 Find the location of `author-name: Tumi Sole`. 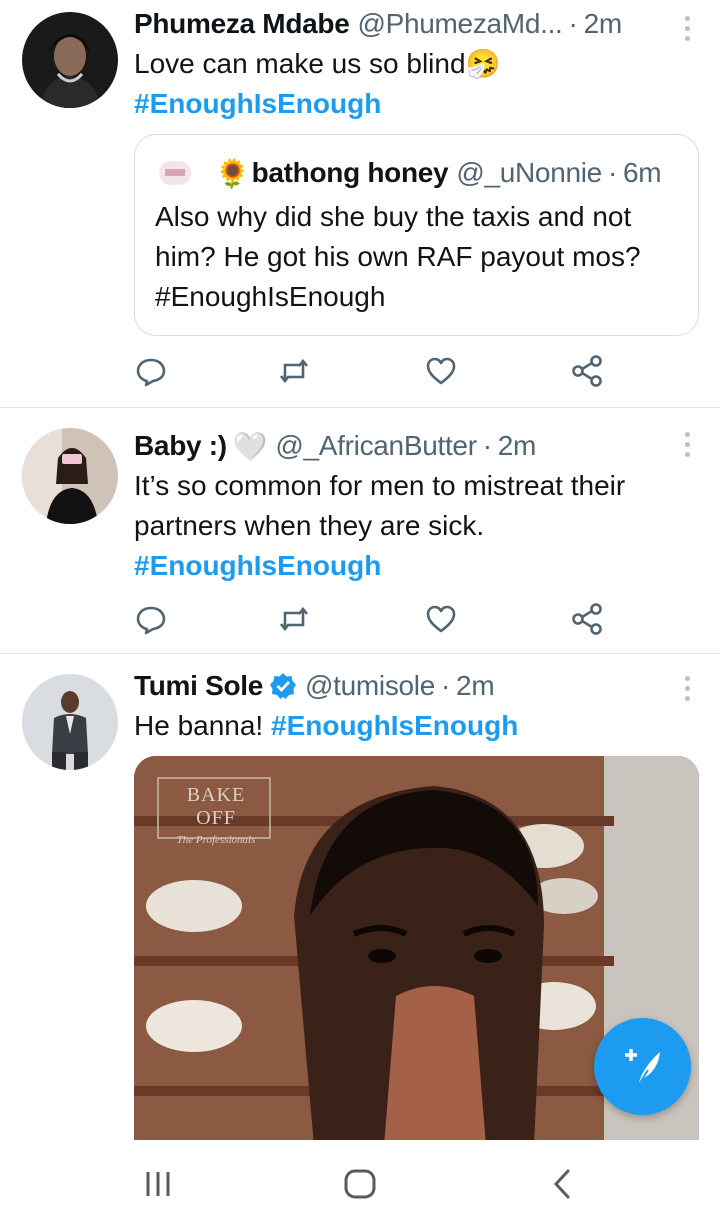

author-name: Tumi Sole is located at coordinates (198, 686).